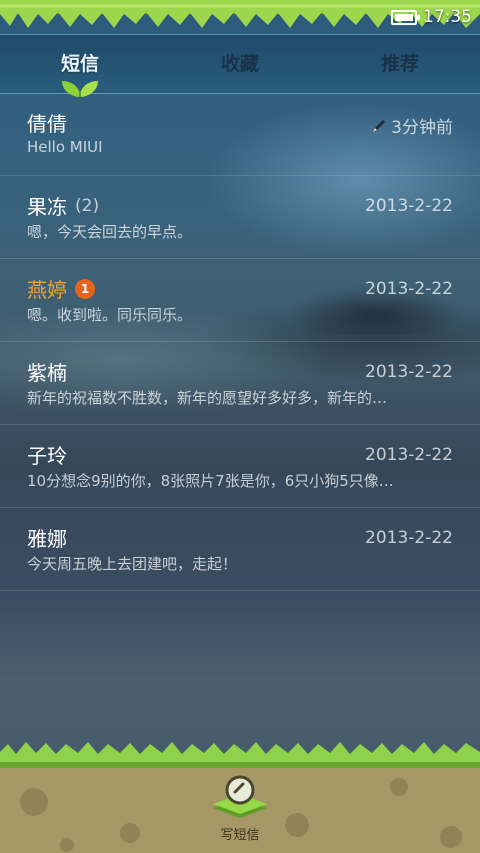  I want to click on message-count: (2), so click(87, 205).